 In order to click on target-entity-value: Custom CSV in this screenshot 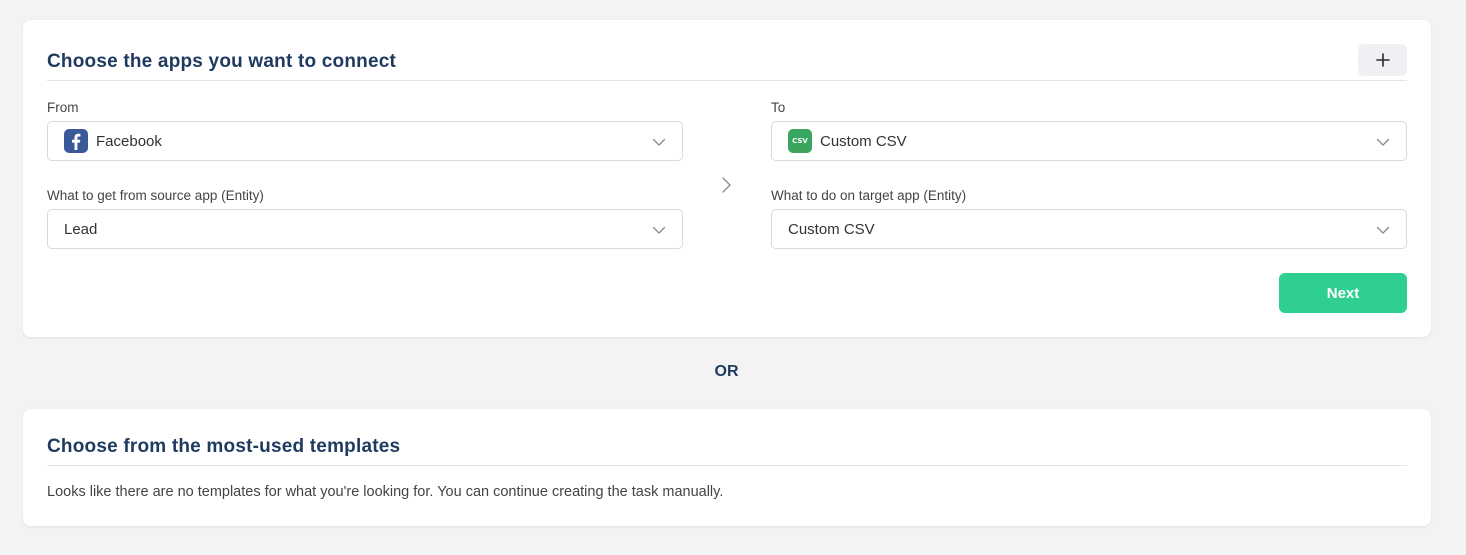, I will do `click(831, 229)`.